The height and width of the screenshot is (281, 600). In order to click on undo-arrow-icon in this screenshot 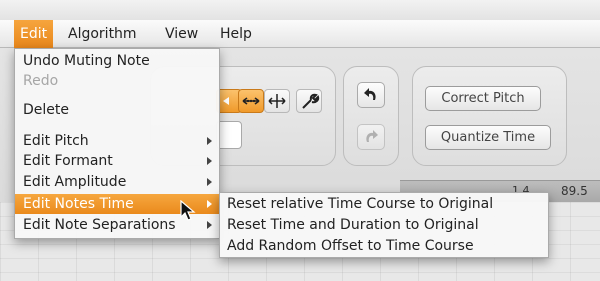, I will do `click(370, 94)`.